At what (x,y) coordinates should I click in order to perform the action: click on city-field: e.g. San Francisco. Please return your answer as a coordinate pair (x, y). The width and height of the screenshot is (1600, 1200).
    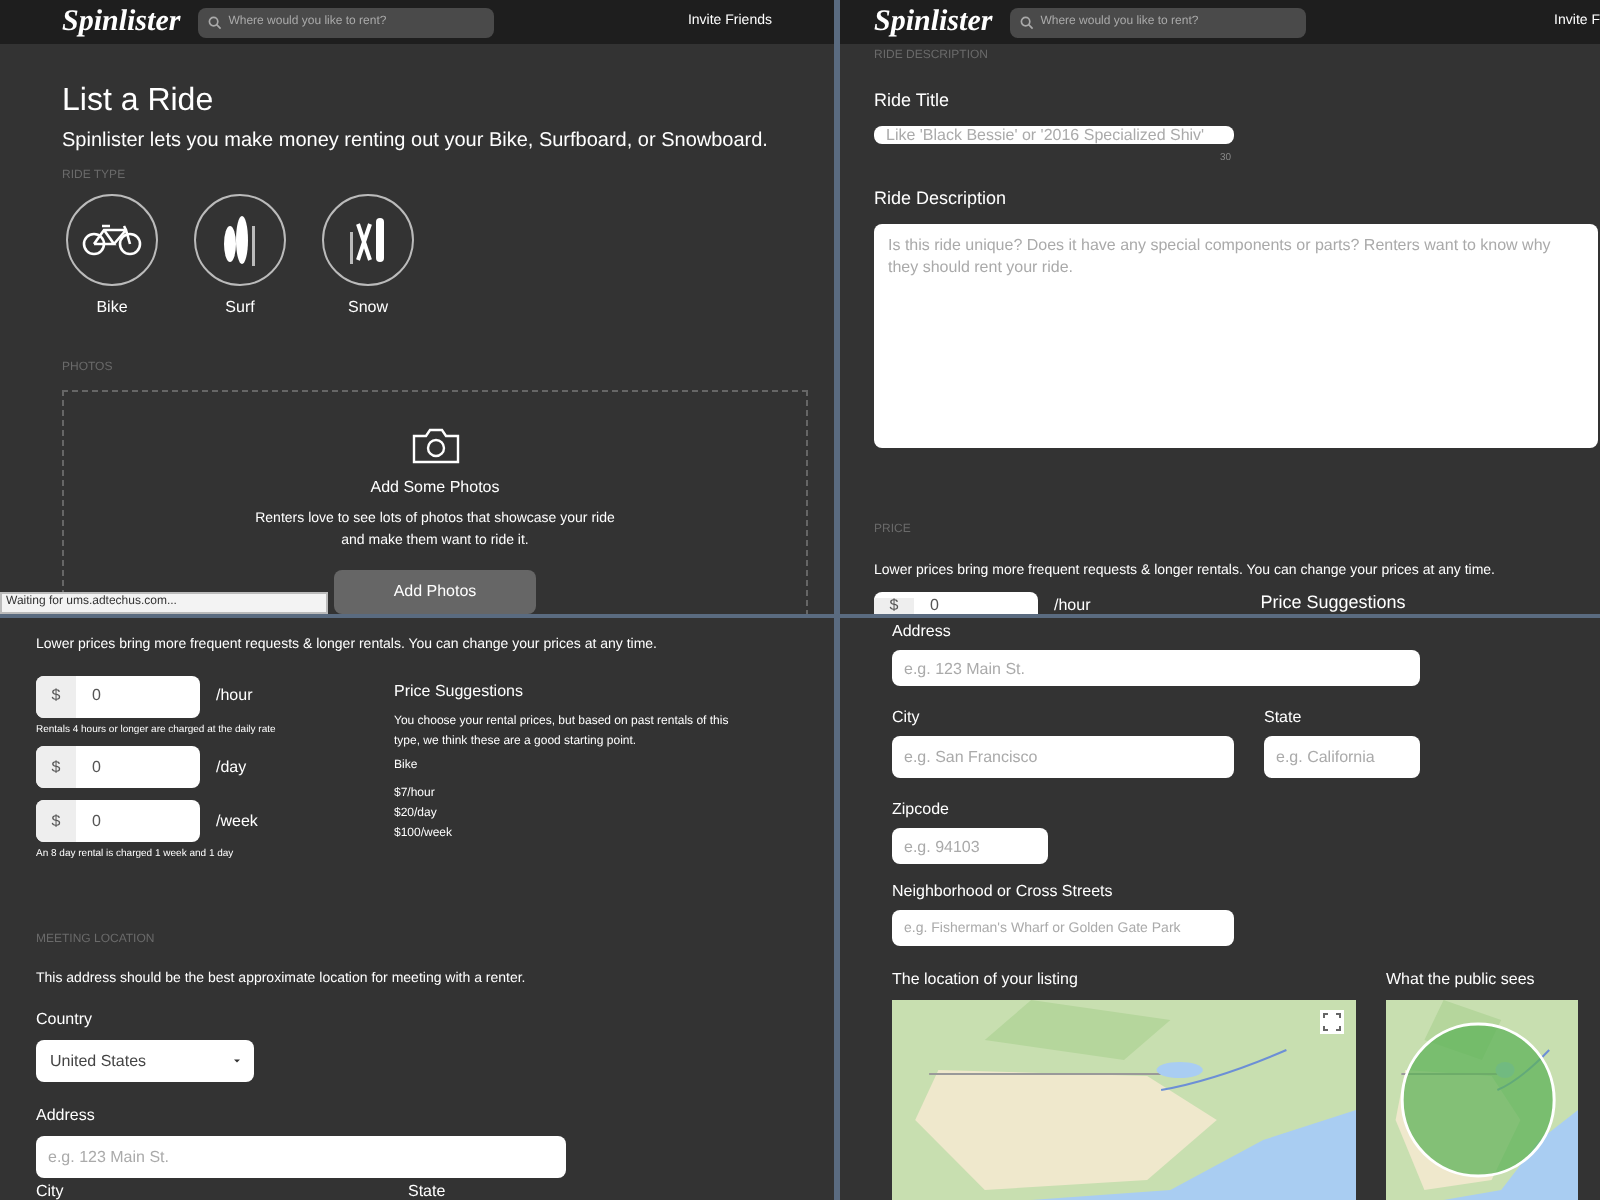
    Looking at the image, I should click on (1063, 757).